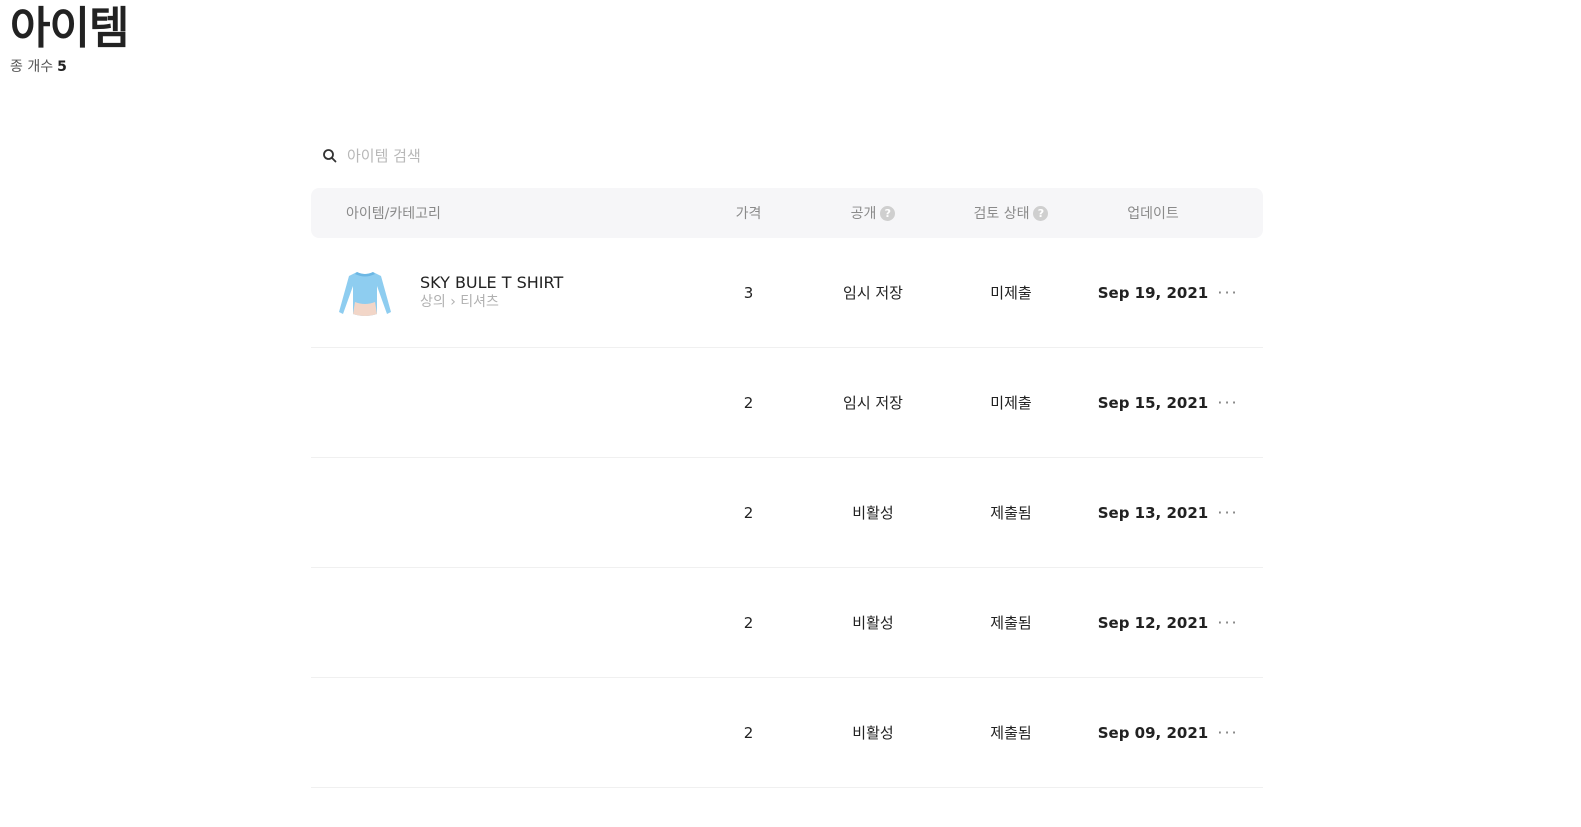 The width and height of the screenshot is (1581, 827). Describe the element at coordinates (1153, 732) in the screenshot. I see `item-updated-date: Sep 09, 2021` at that location.